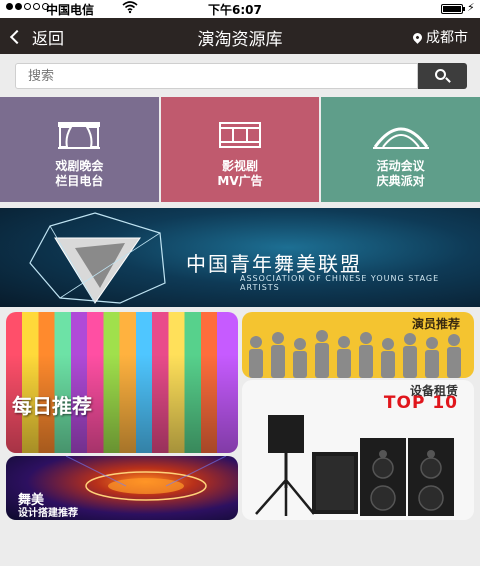  Describe the element at coordinates (401, 137) in the screenshot. I see `arch-icon` at that location.